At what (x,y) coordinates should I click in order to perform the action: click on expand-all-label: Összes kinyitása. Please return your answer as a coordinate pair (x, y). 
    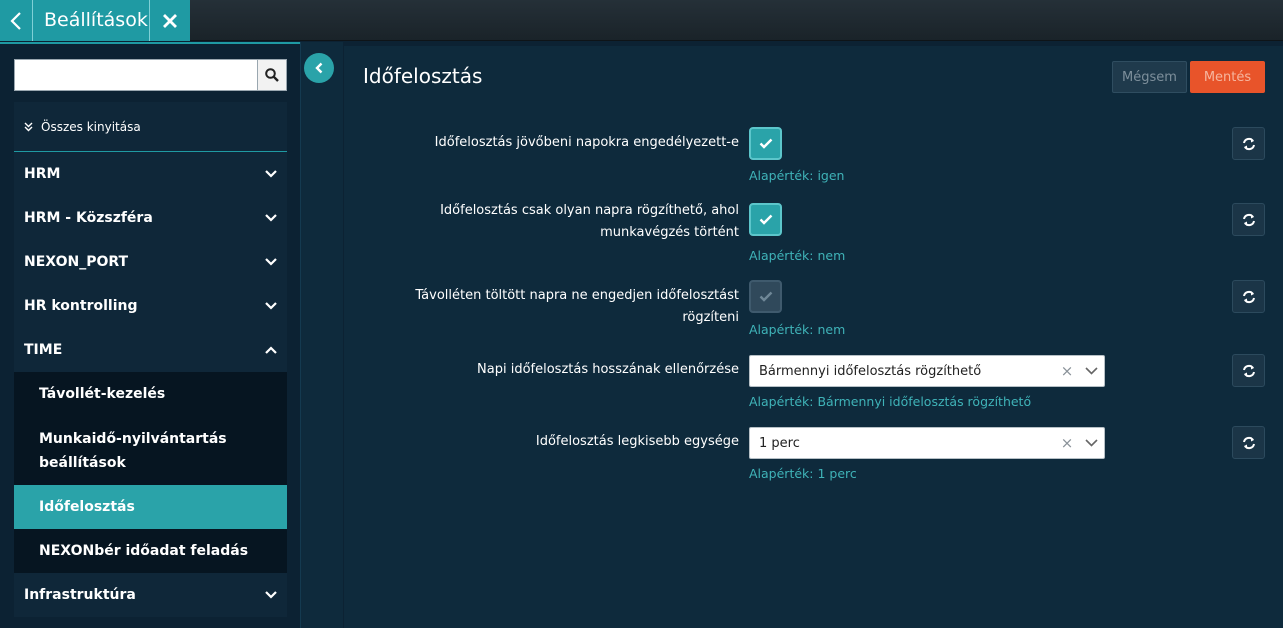
    Looking at the image, I should click on (91, 126).